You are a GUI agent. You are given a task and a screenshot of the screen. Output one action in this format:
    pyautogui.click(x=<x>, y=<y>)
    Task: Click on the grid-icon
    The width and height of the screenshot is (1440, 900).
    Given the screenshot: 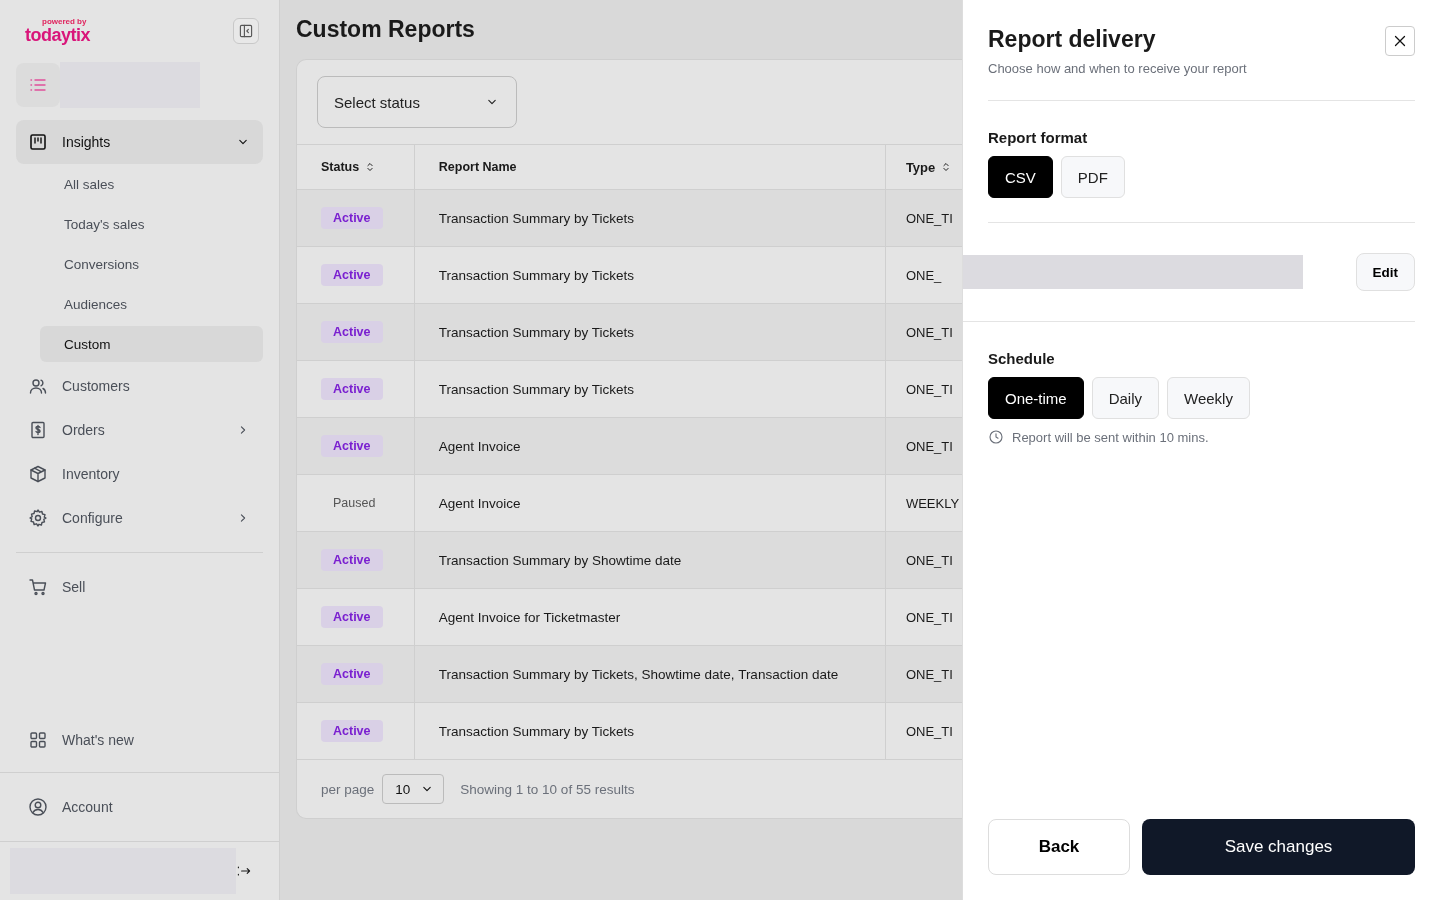 What is the action you would take?
    pyautogui.click(x=38, y=740)
    